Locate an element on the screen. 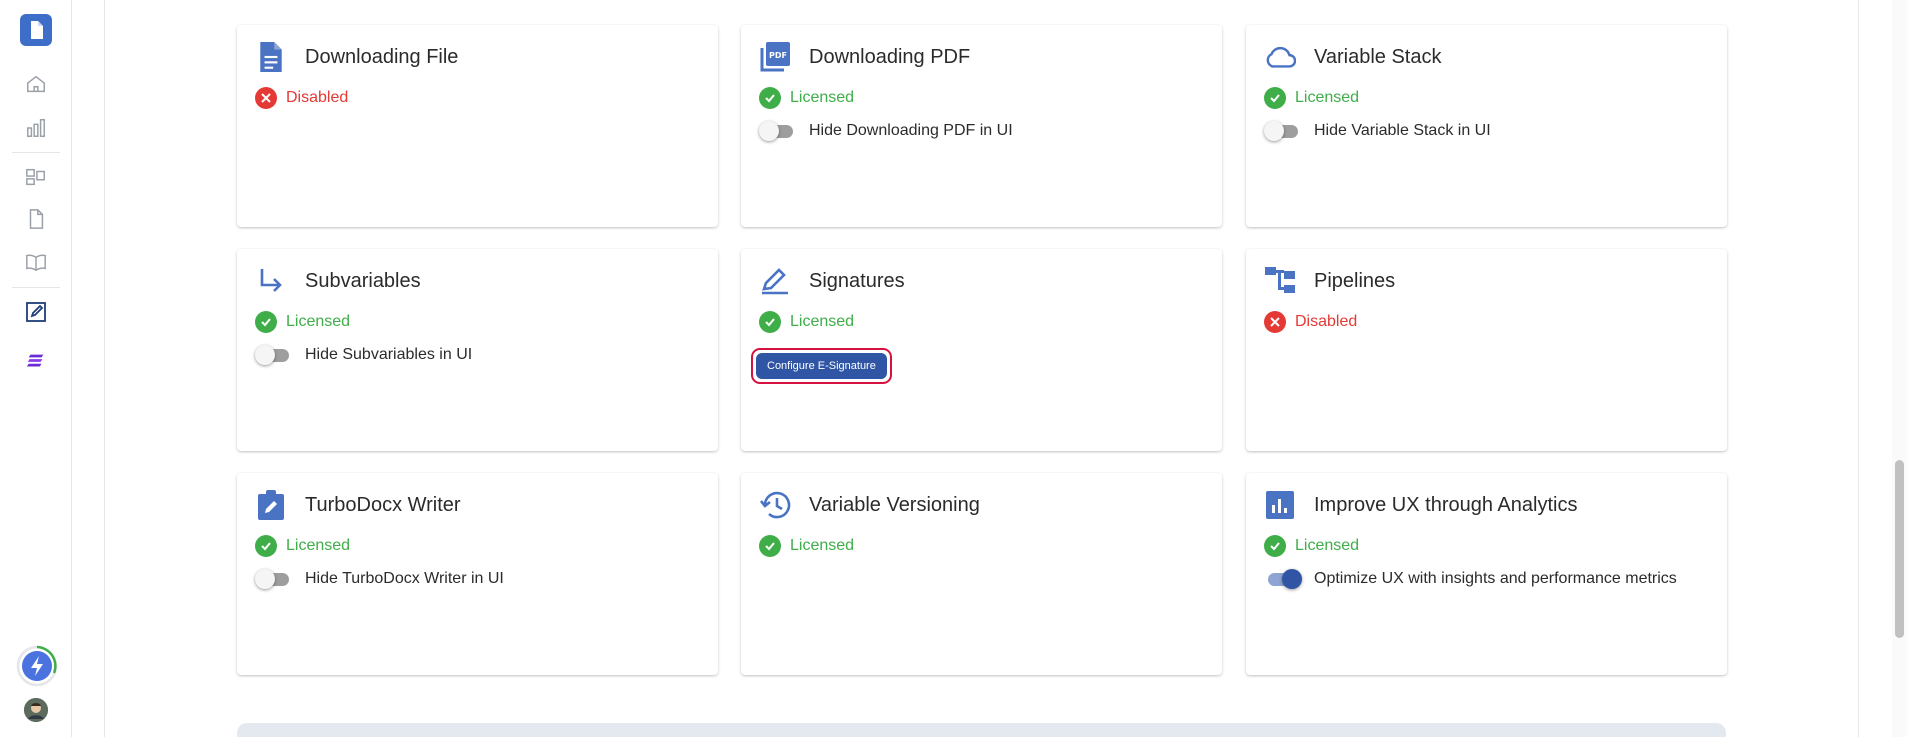 The image size is (1907, 737). edit-document-icon is located at coordinates (36, 312).